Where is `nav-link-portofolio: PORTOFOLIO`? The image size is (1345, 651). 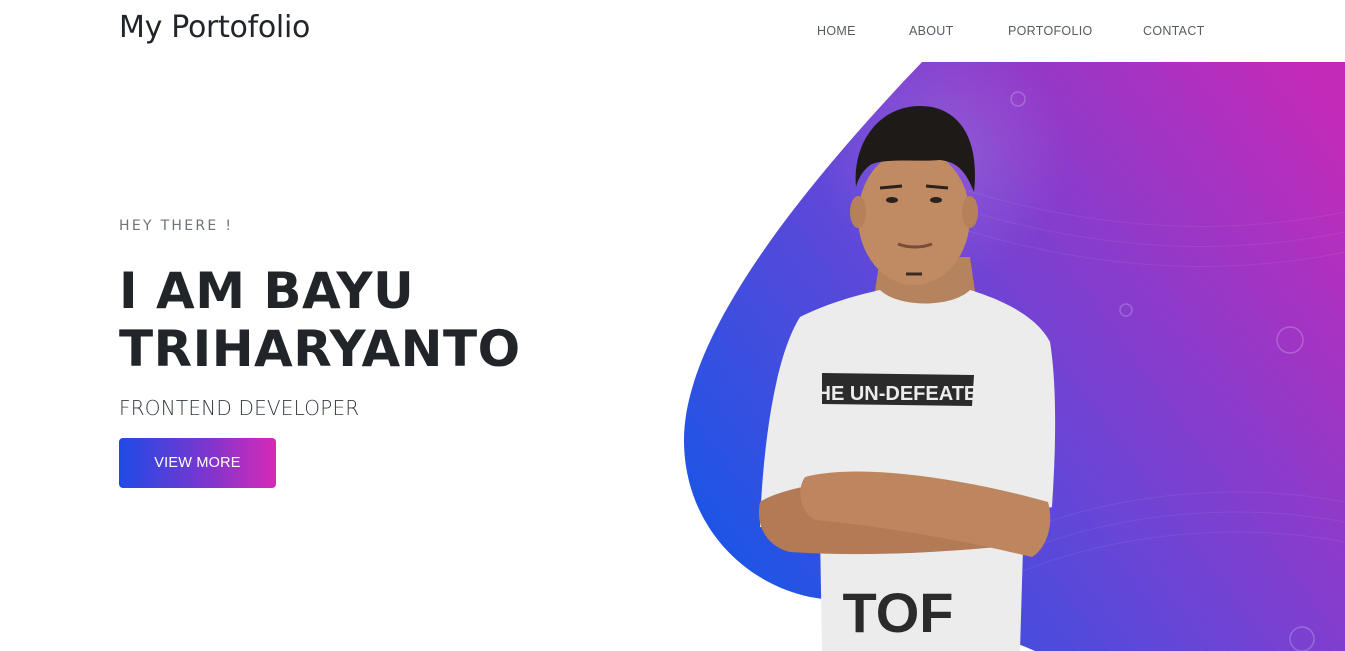 nav-link-portofolio: PORTOFOLIO is located at coordinates (1050, 31).